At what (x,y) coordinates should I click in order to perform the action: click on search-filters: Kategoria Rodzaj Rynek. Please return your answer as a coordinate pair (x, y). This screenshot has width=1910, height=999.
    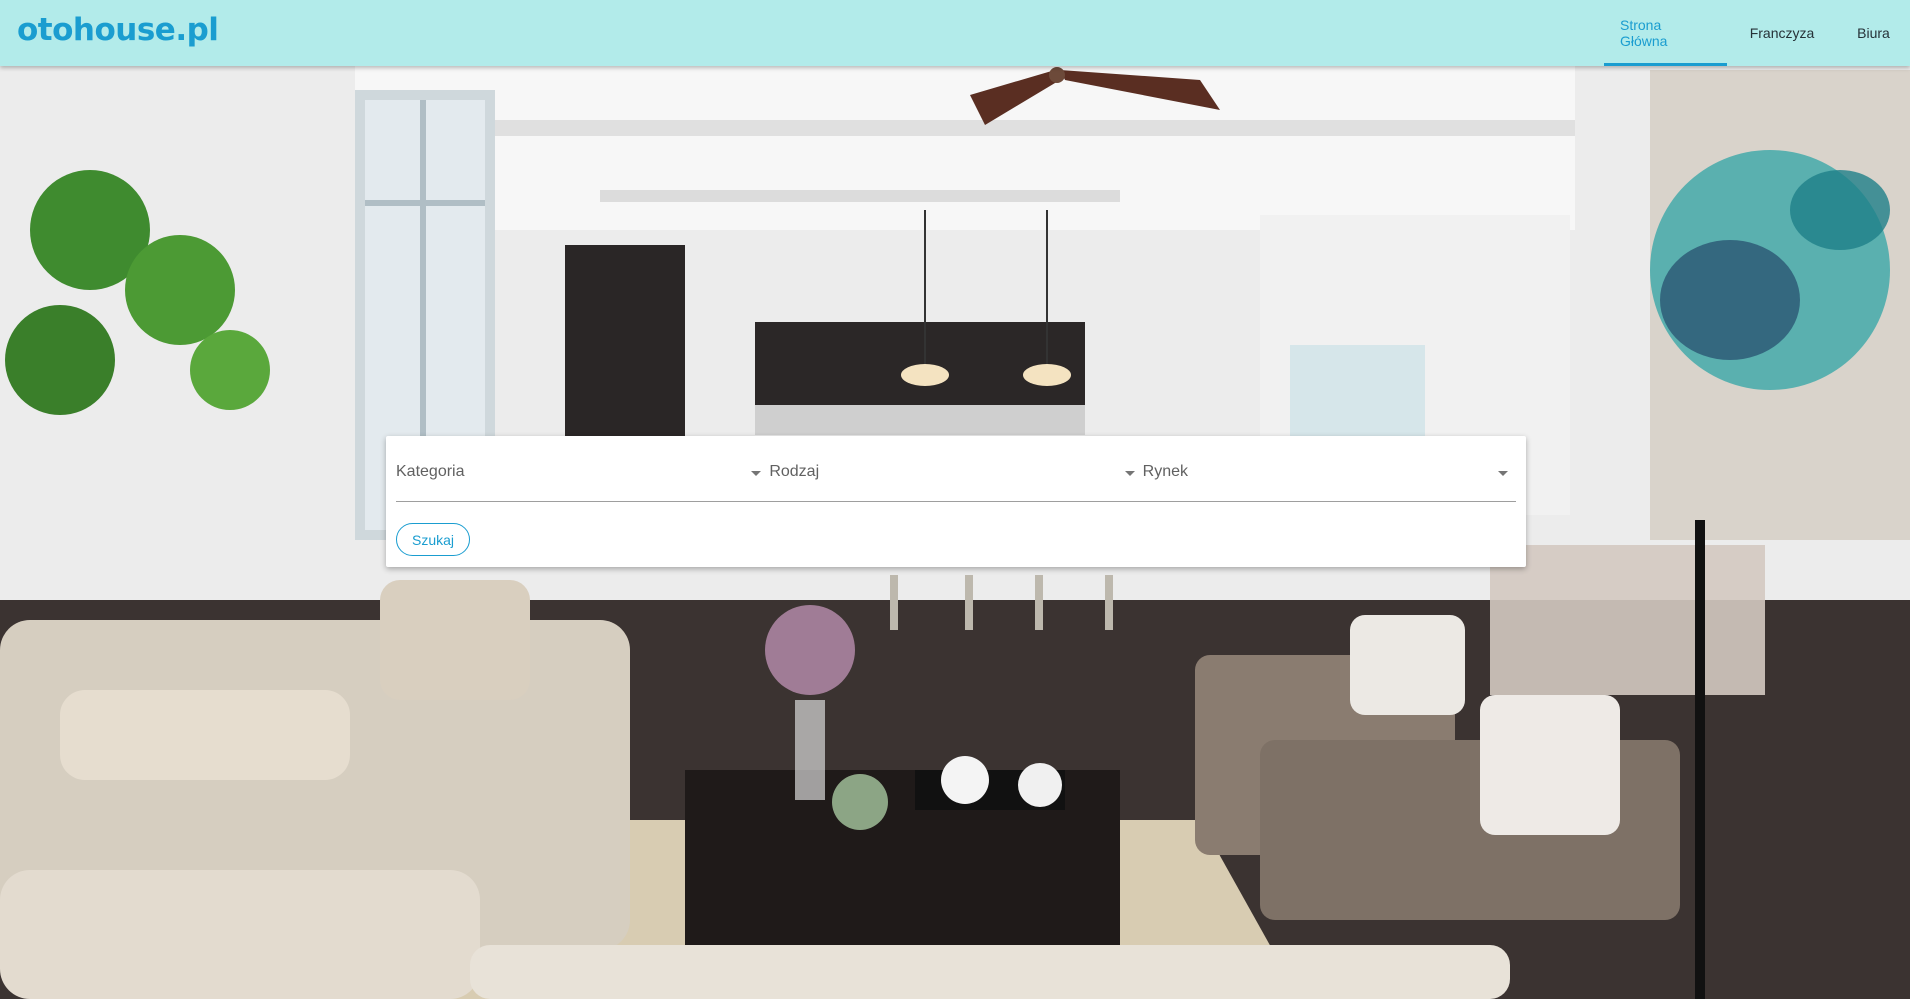
    Looking at the image, I should click on (956, 469).